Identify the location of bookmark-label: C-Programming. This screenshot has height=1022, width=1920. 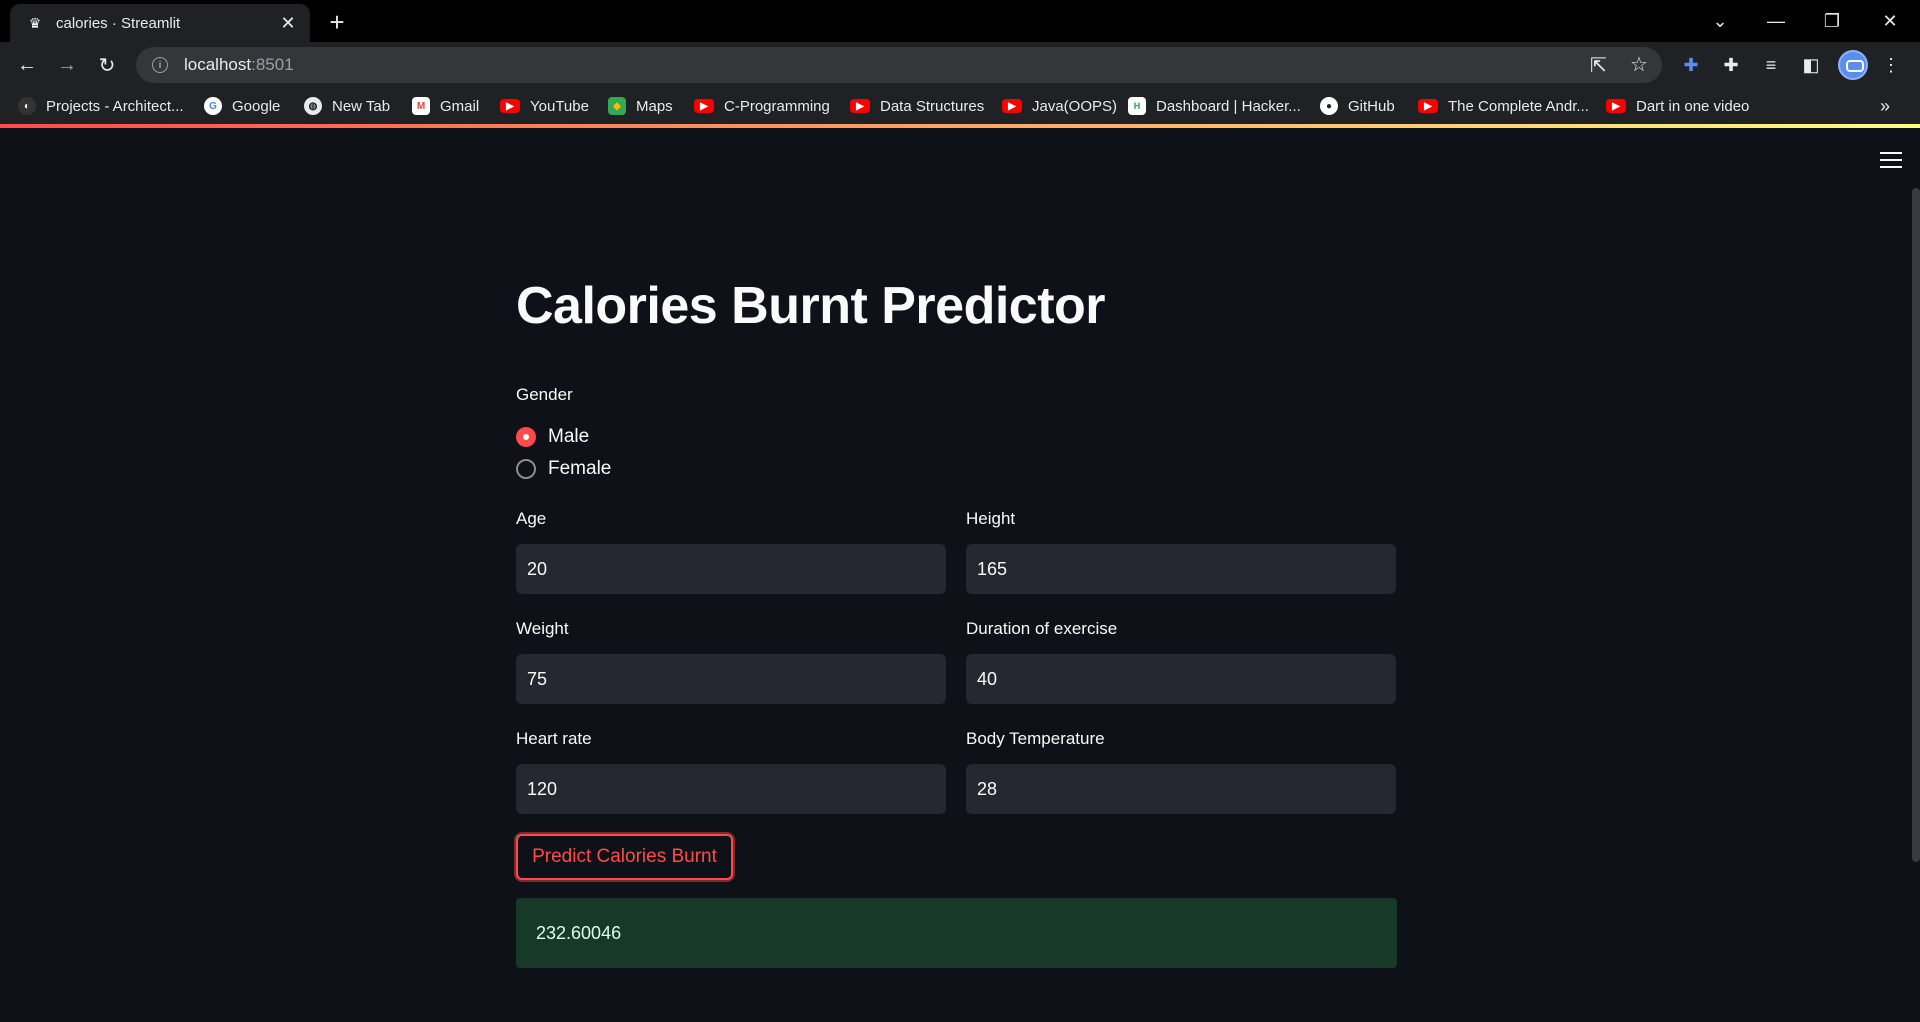
(777, 106).